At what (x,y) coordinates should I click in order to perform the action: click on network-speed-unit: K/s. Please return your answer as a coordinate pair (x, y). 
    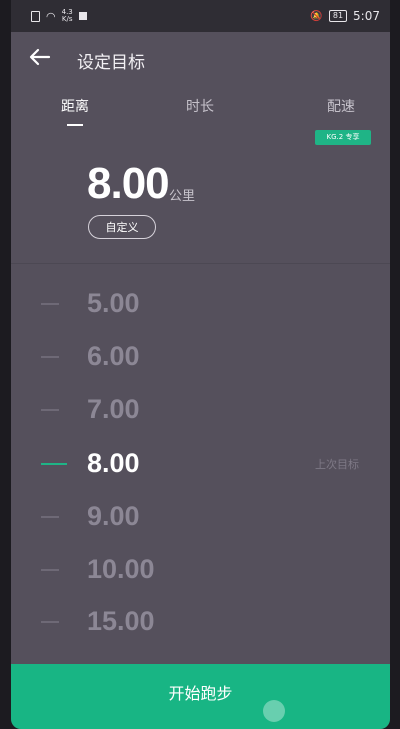
    Looking at the image, I should click on (67, 19).